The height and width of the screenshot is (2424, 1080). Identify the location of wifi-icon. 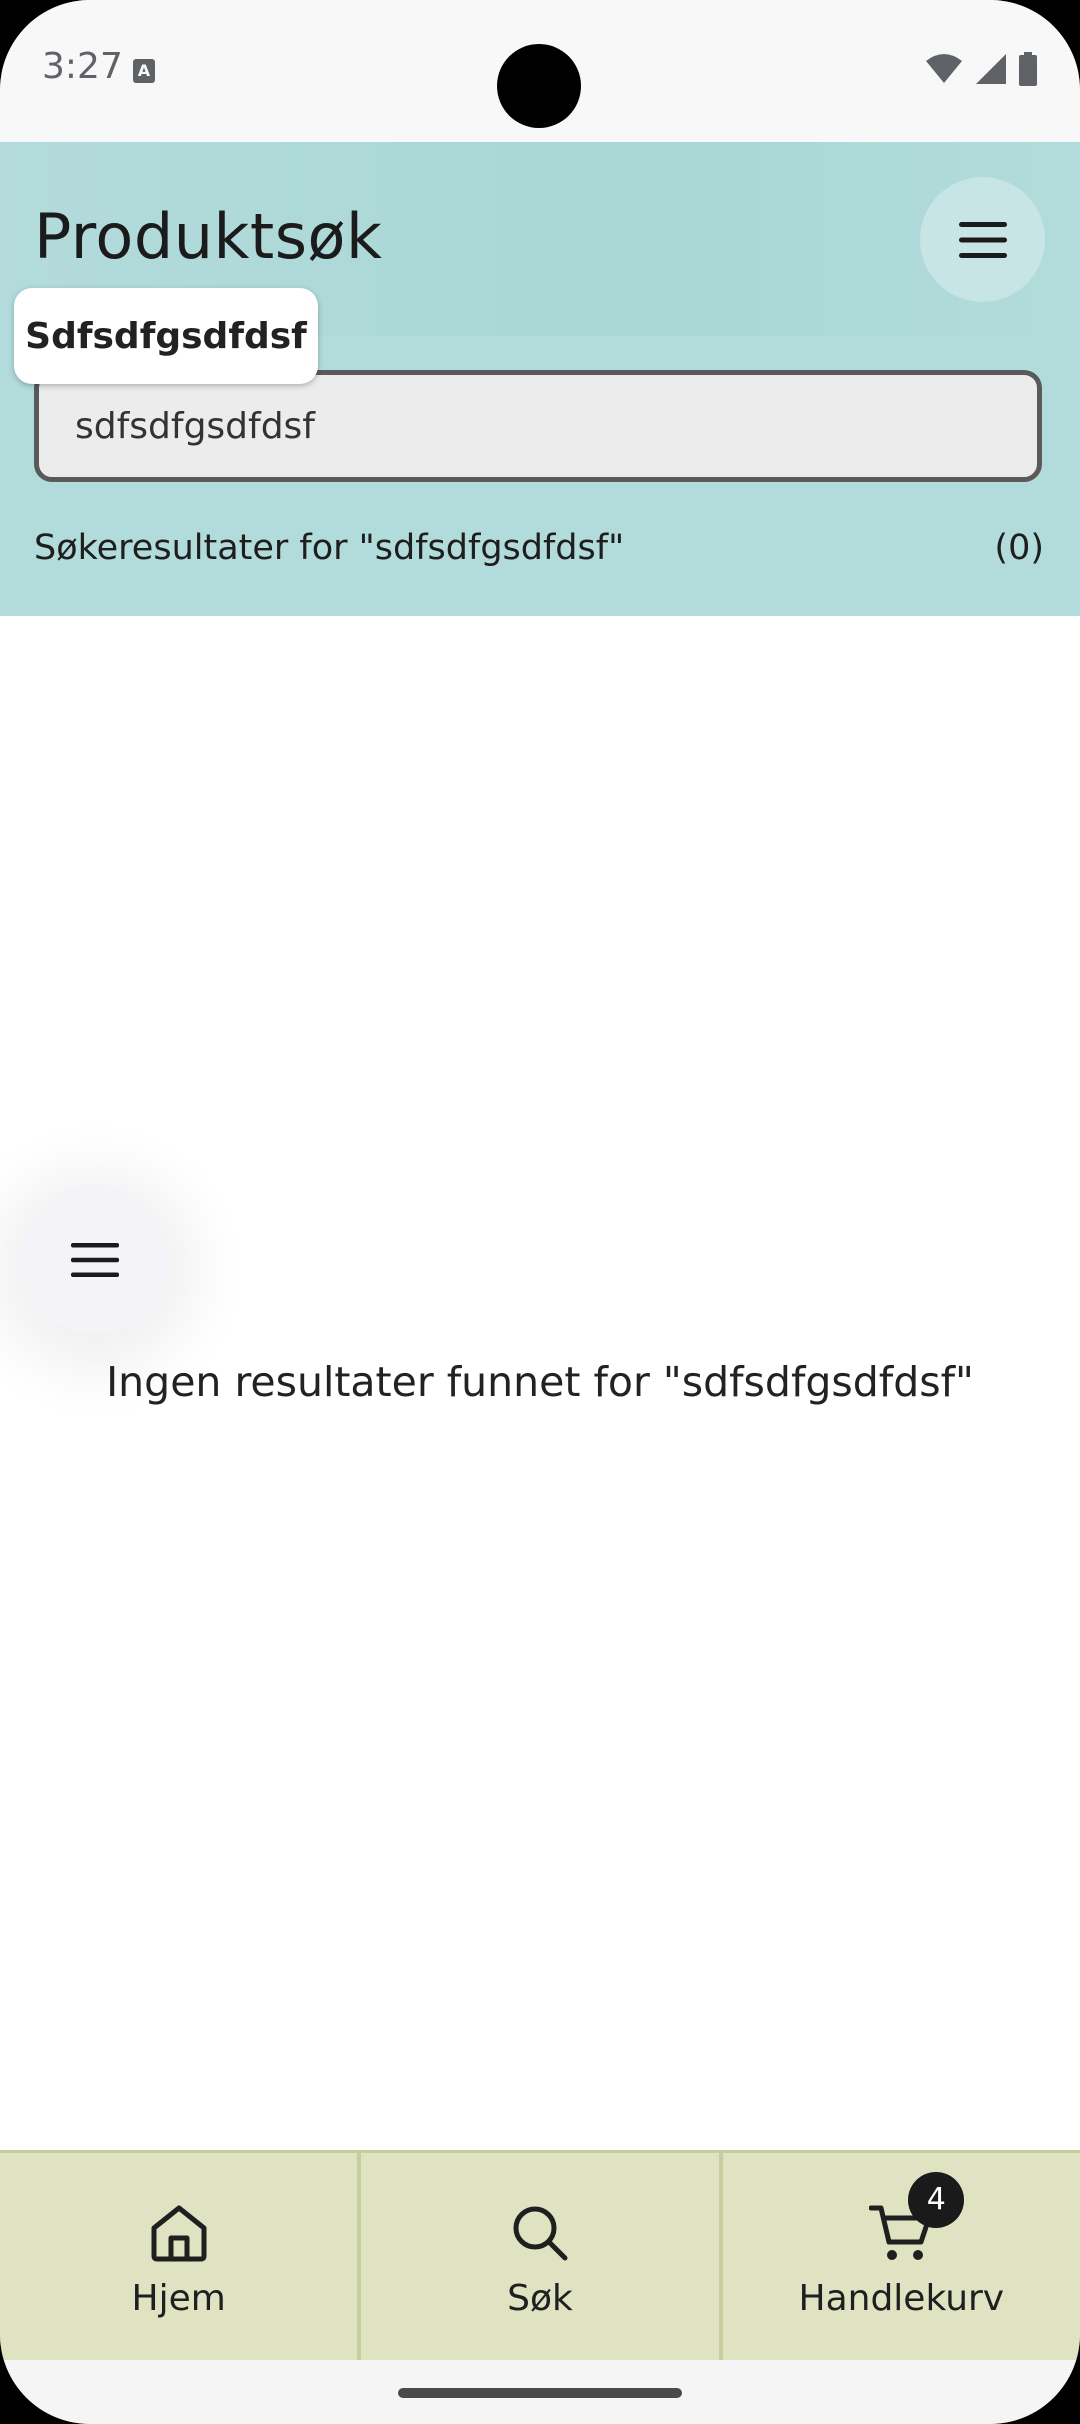
(944, 68).